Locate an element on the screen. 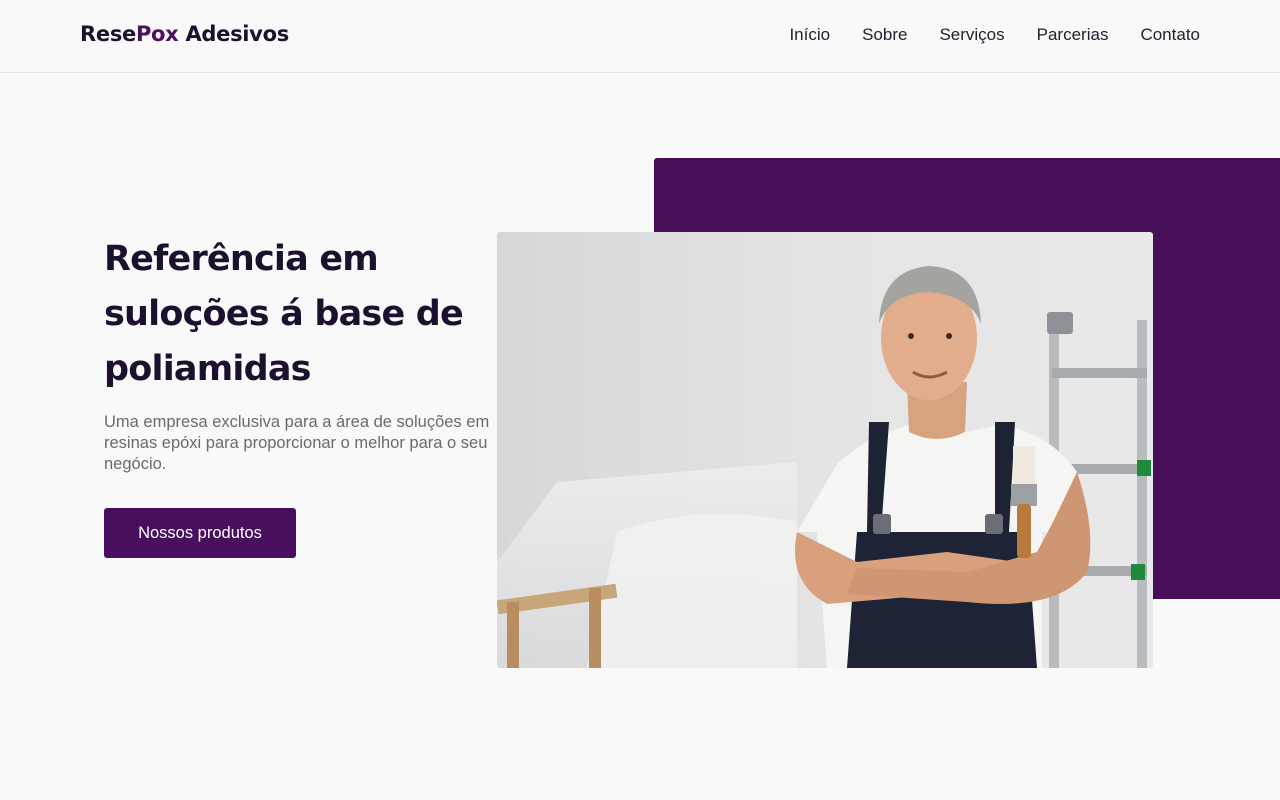  nav-link-servicos: Serviços is located at coordinates (971, 35).